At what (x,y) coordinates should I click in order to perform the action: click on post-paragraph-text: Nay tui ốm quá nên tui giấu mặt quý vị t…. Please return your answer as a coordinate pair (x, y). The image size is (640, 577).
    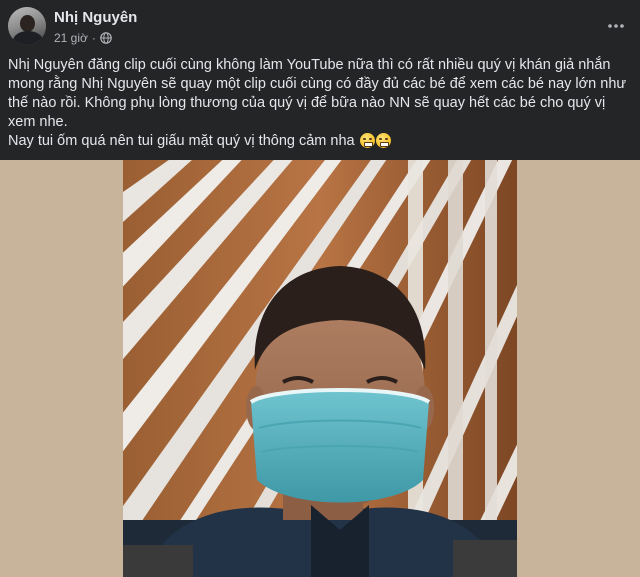
    Looking at the image, I should click on (181, 141).